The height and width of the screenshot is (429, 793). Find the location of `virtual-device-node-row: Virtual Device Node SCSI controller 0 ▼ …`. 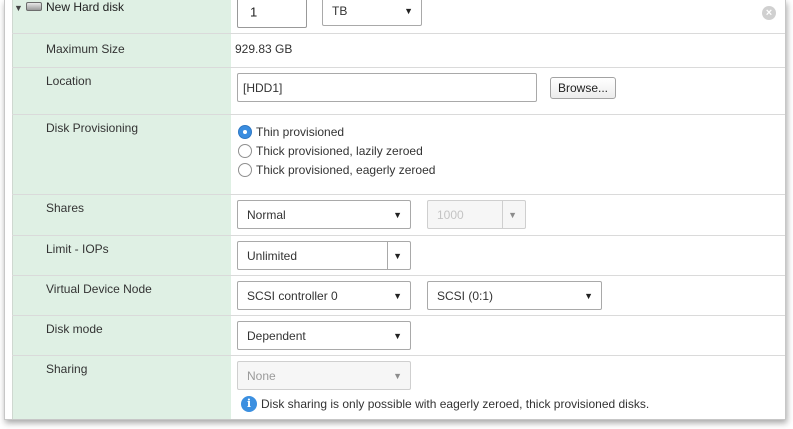

virtual-device-node-row: Virtual Device Node SCSI controller 0 ▼ … is located at coordinates (398, 296).